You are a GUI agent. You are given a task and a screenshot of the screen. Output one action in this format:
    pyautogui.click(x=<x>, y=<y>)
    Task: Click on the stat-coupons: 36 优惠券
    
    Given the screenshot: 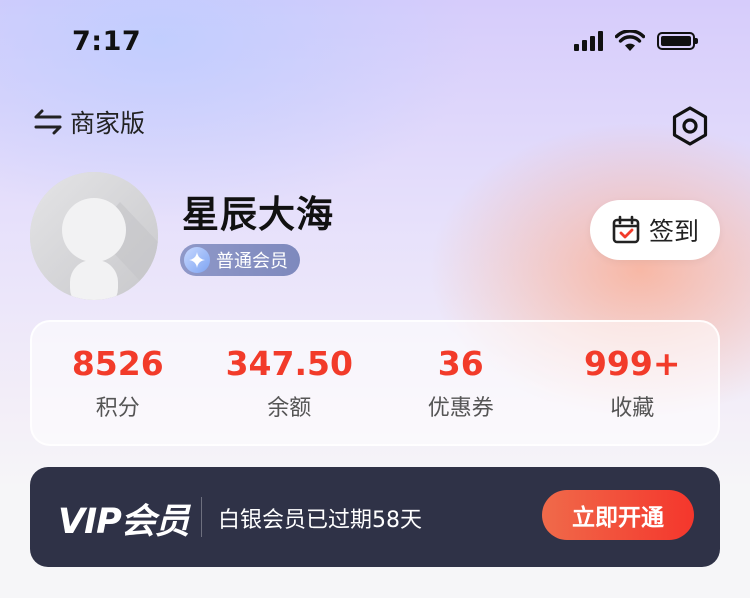 What is the action you would take?
    pyautogui.click(x=461, y=383)
    